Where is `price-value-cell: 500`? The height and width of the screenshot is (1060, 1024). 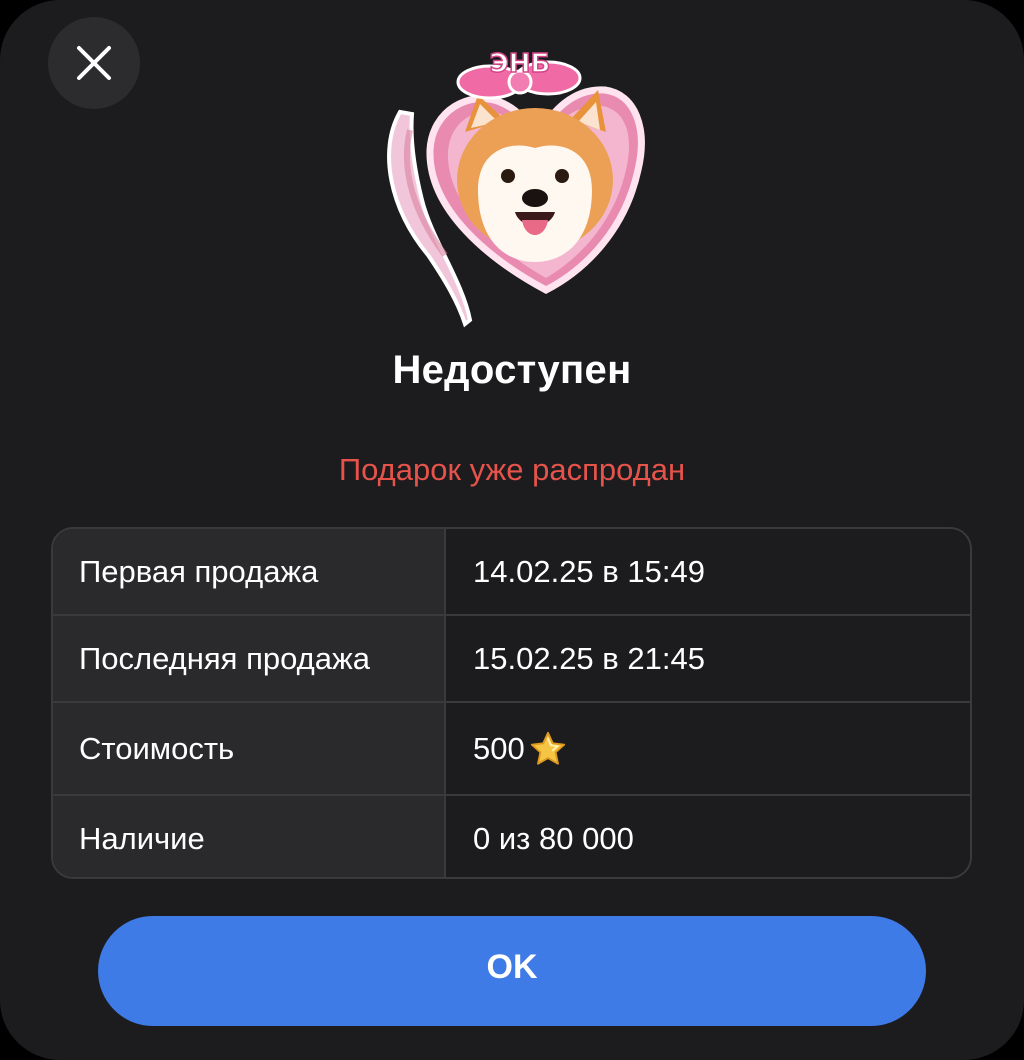 price-value-cell: 500 is located at coordinates (708, 748).